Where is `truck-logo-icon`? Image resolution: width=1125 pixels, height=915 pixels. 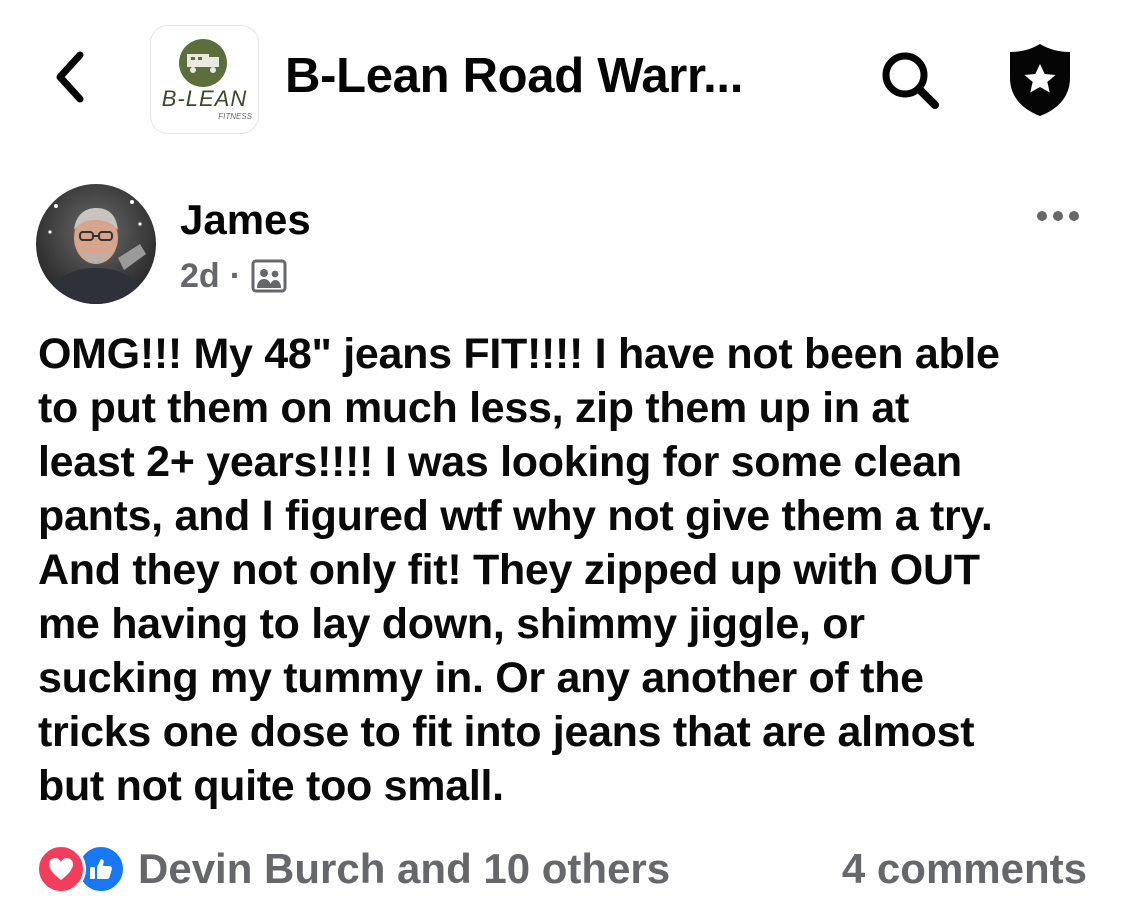 truck-logo-icon is located at coordinates (203, 63).